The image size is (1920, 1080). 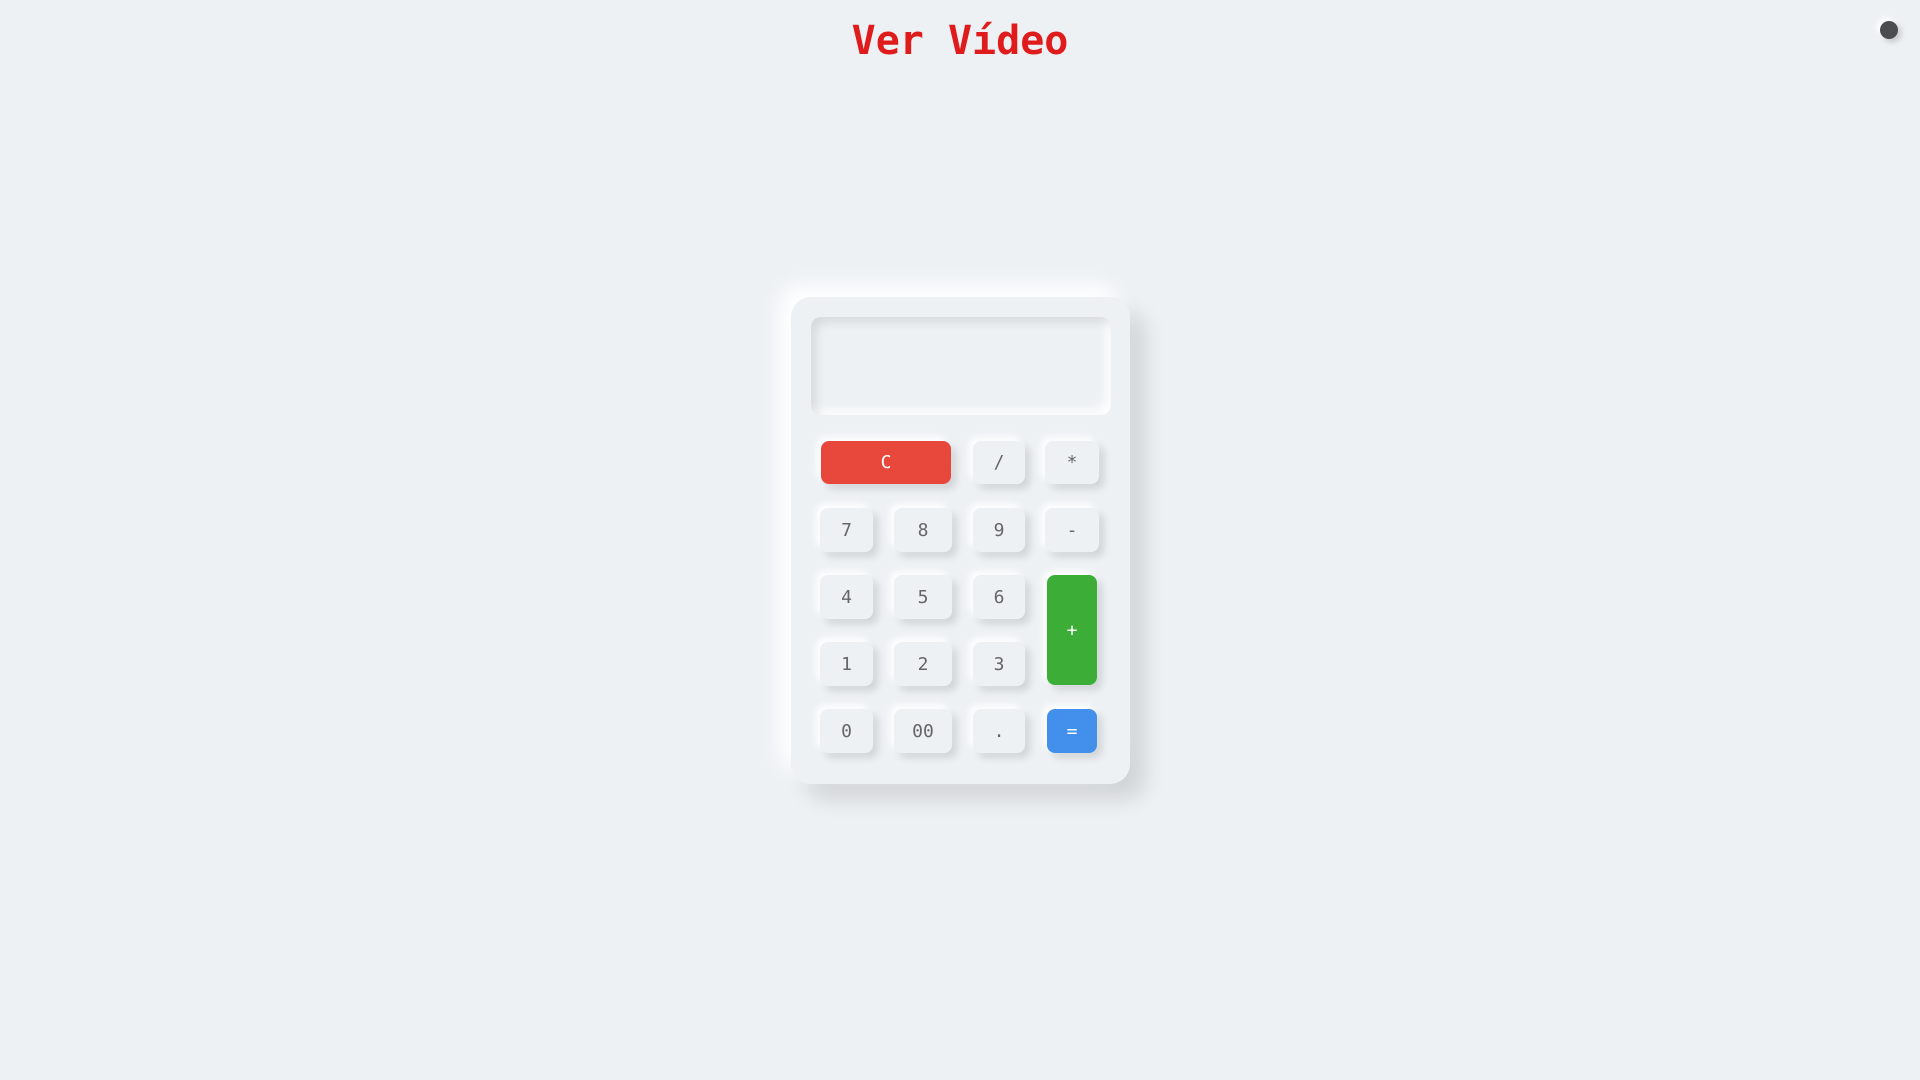 What do you see at coordinates (1072, 630) in the screenshot?
I see `add-button: +` at bounding box center [1072, 630].